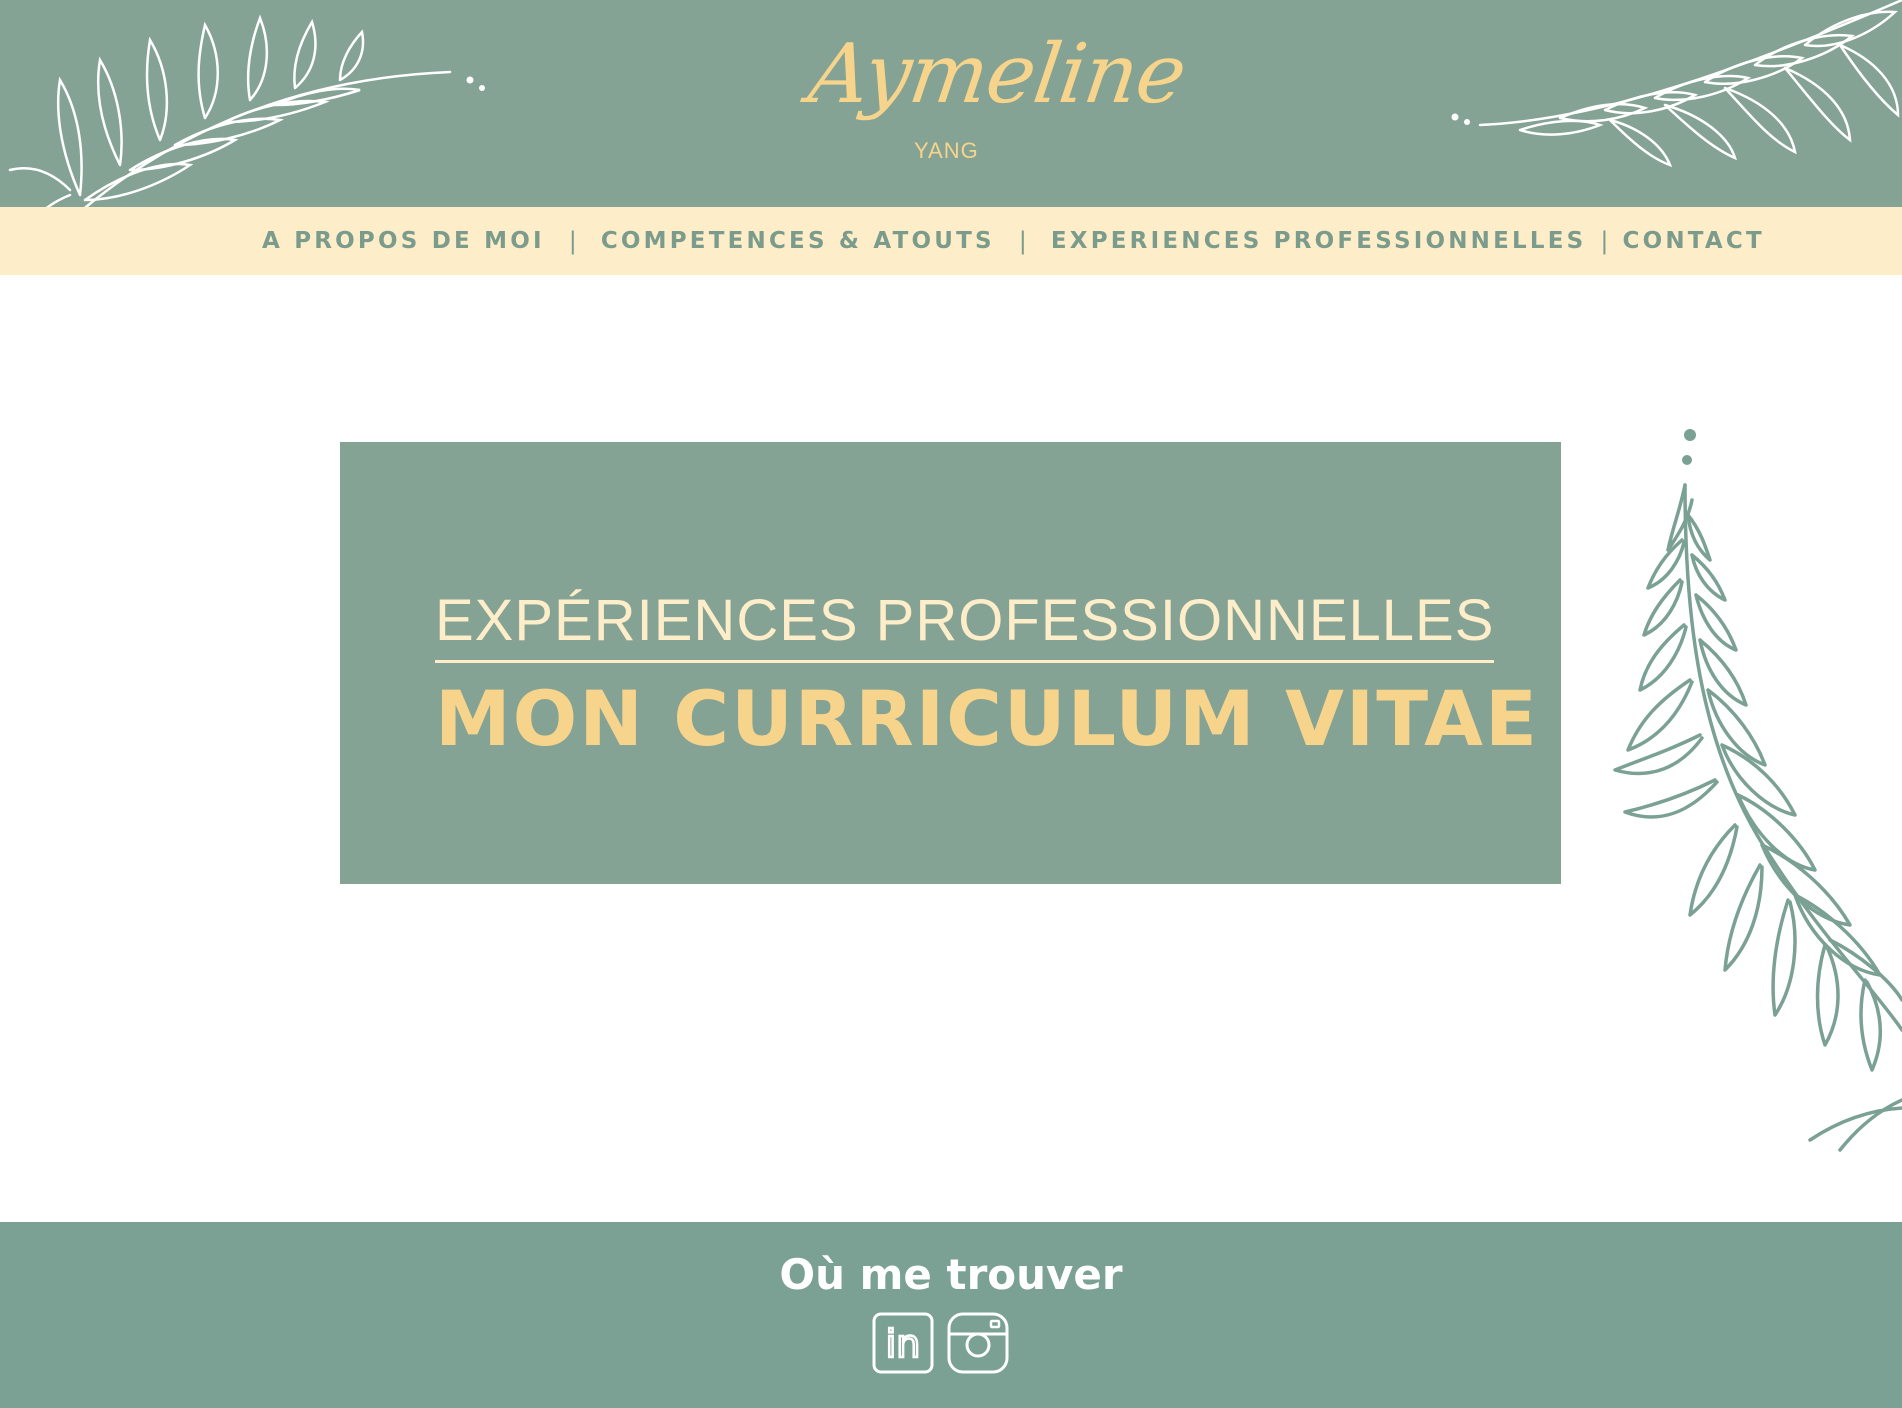 The height and width of the screenshot is (1408, 1902). I want to click on hero-title: MON CURRICULUM VITAE, so click(987, 718).